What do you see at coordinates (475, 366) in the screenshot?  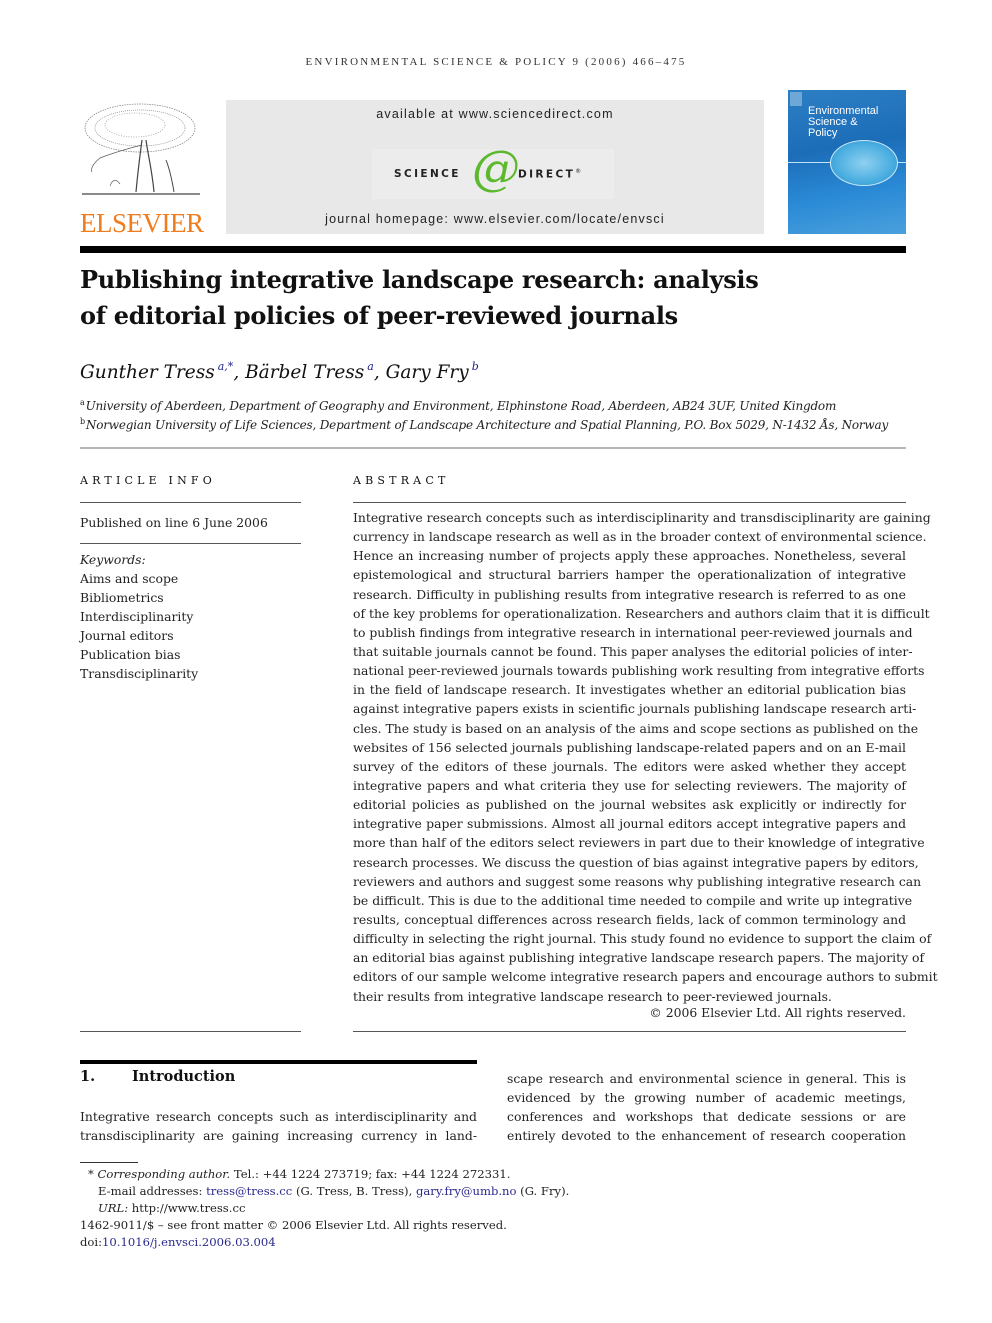 I see `author-affiliation-mark: b` at bounding box center [475, 366].